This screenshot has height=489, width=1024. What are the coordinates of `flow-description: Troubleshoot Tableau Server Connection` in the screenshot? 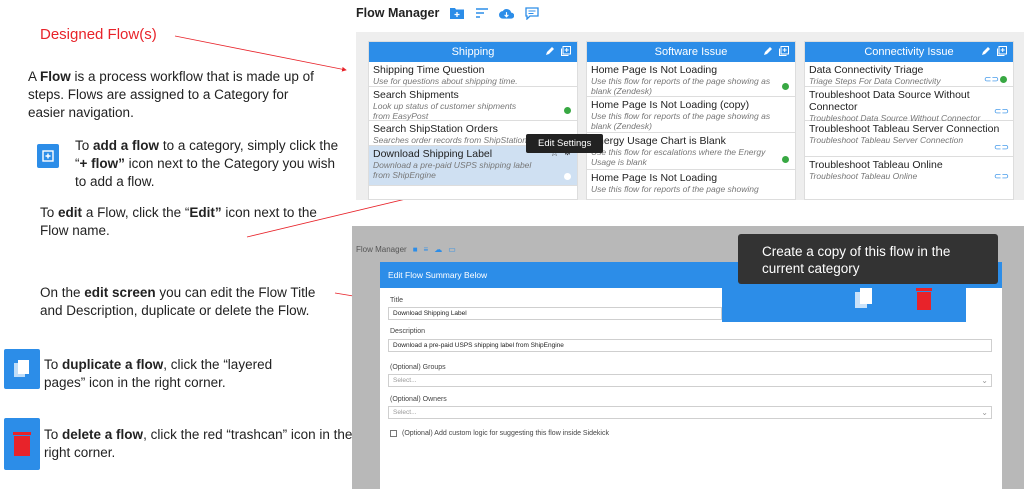 It's located at (886, 140).